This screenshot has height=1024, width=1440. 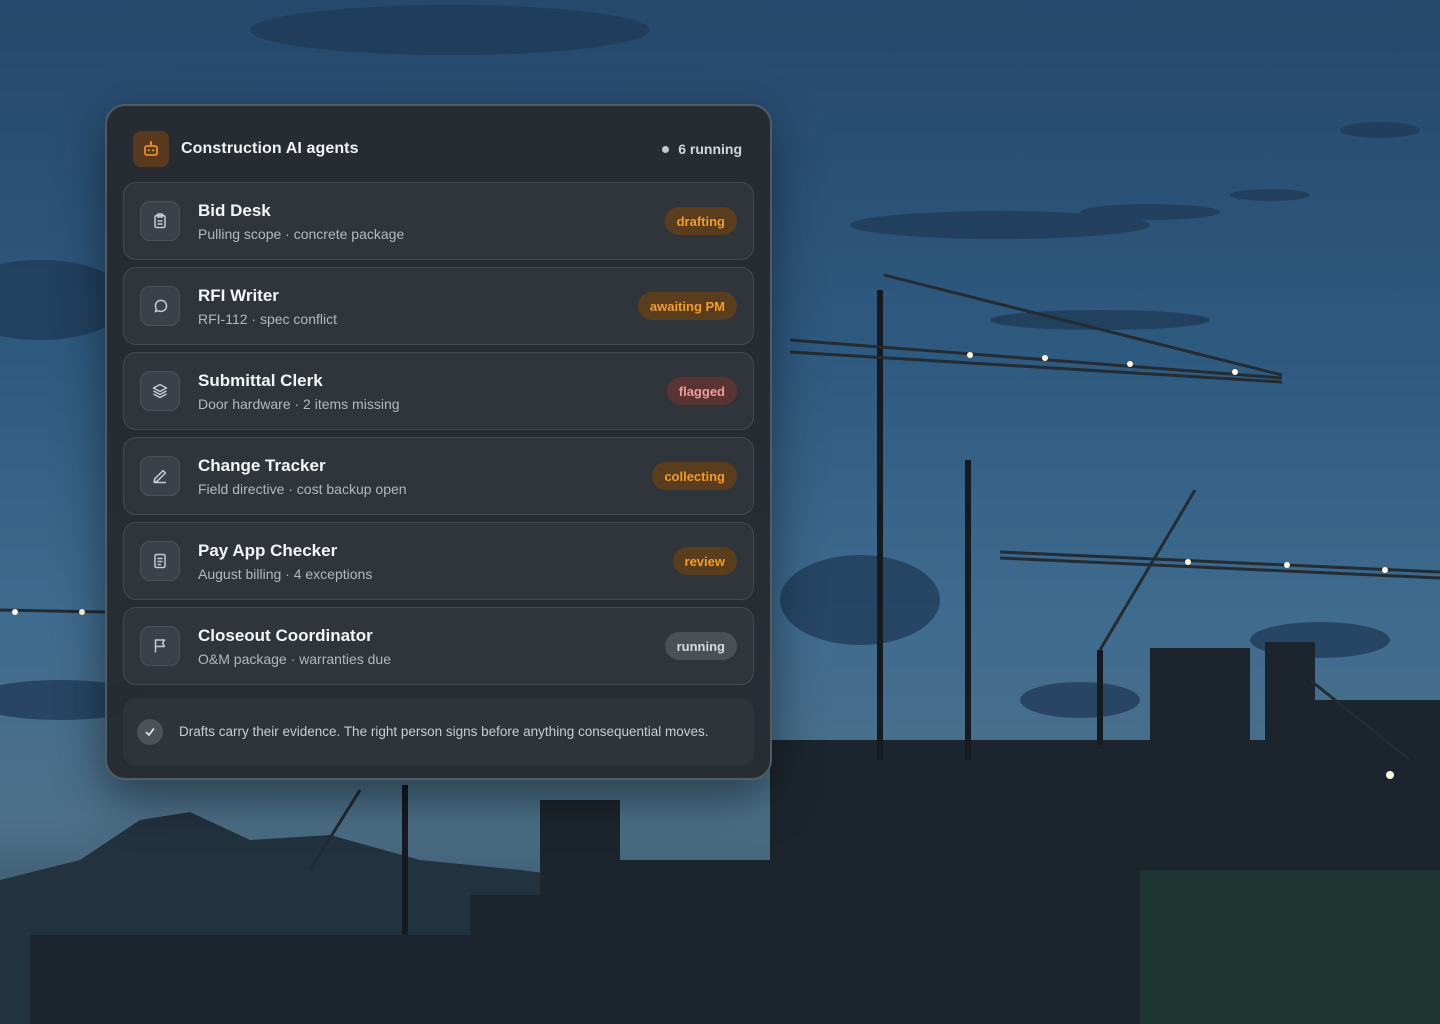 What do you see at coordinates (160, 561) in the screenshot?
I see `document-icon` at bounding box center [160, 561].